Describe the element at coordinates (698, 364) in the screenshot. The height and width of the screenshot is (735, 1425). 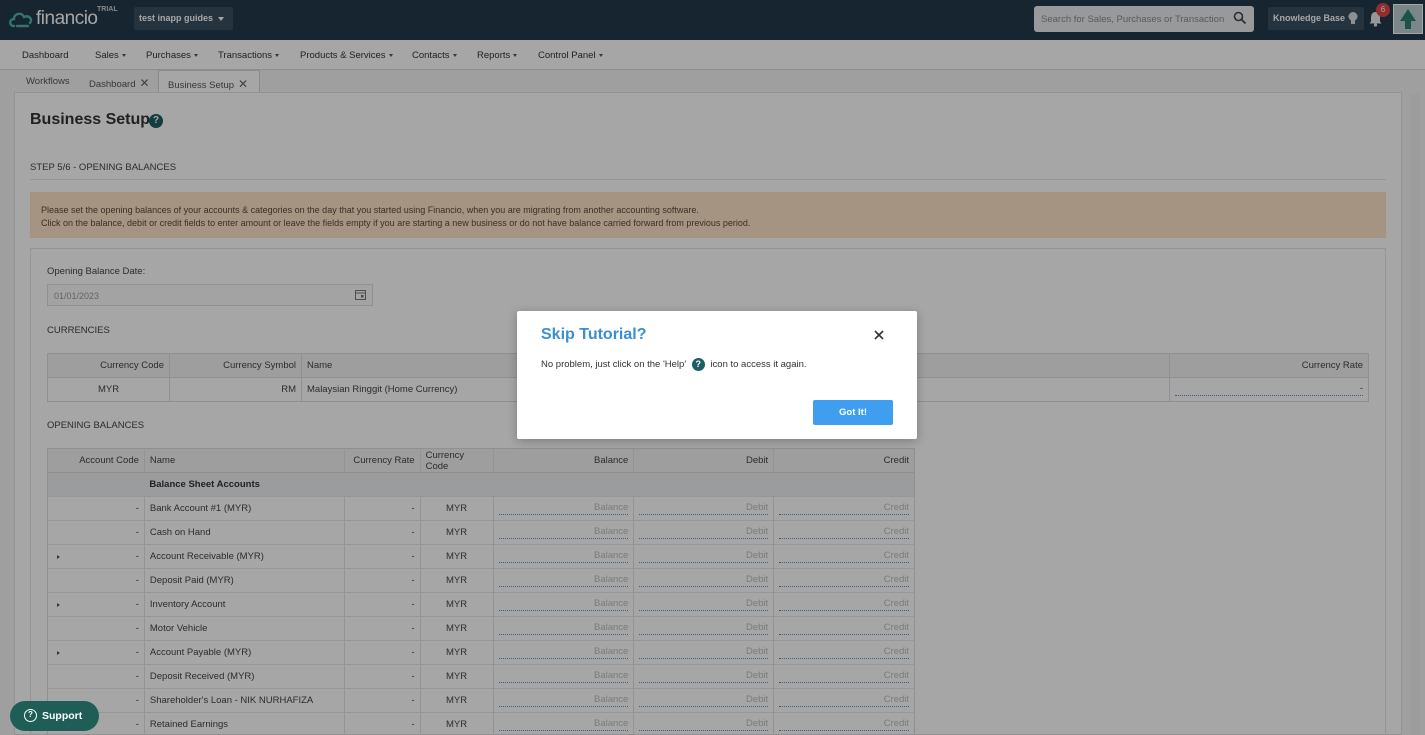
I see `help-icon: ?` at that location.